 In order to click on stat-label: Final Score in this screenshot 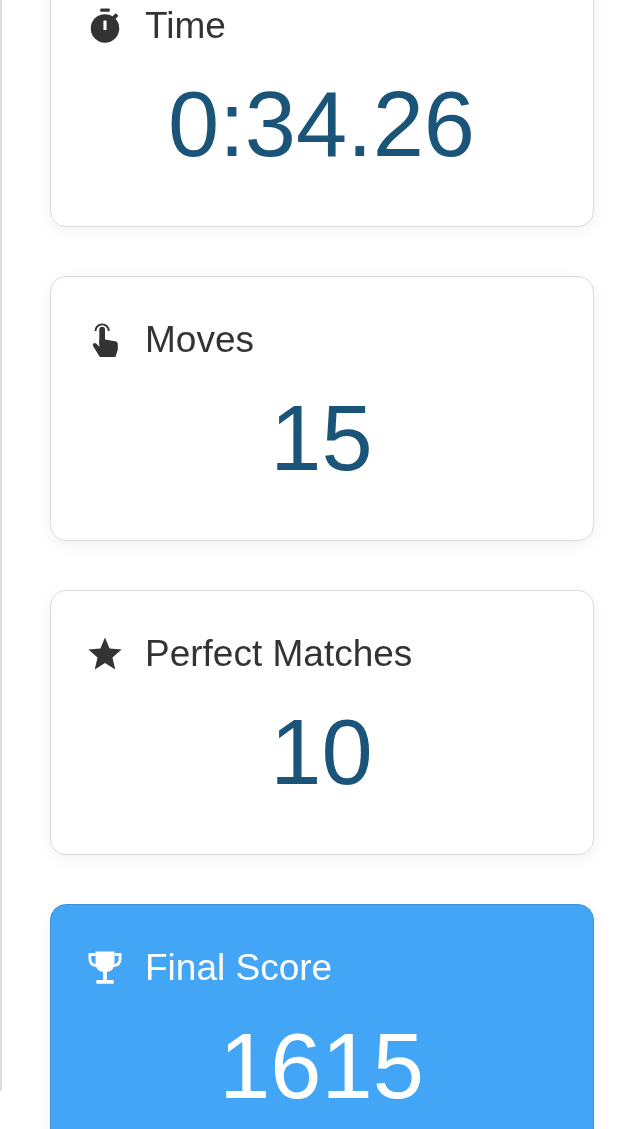, I will do `click(239, 968)`.